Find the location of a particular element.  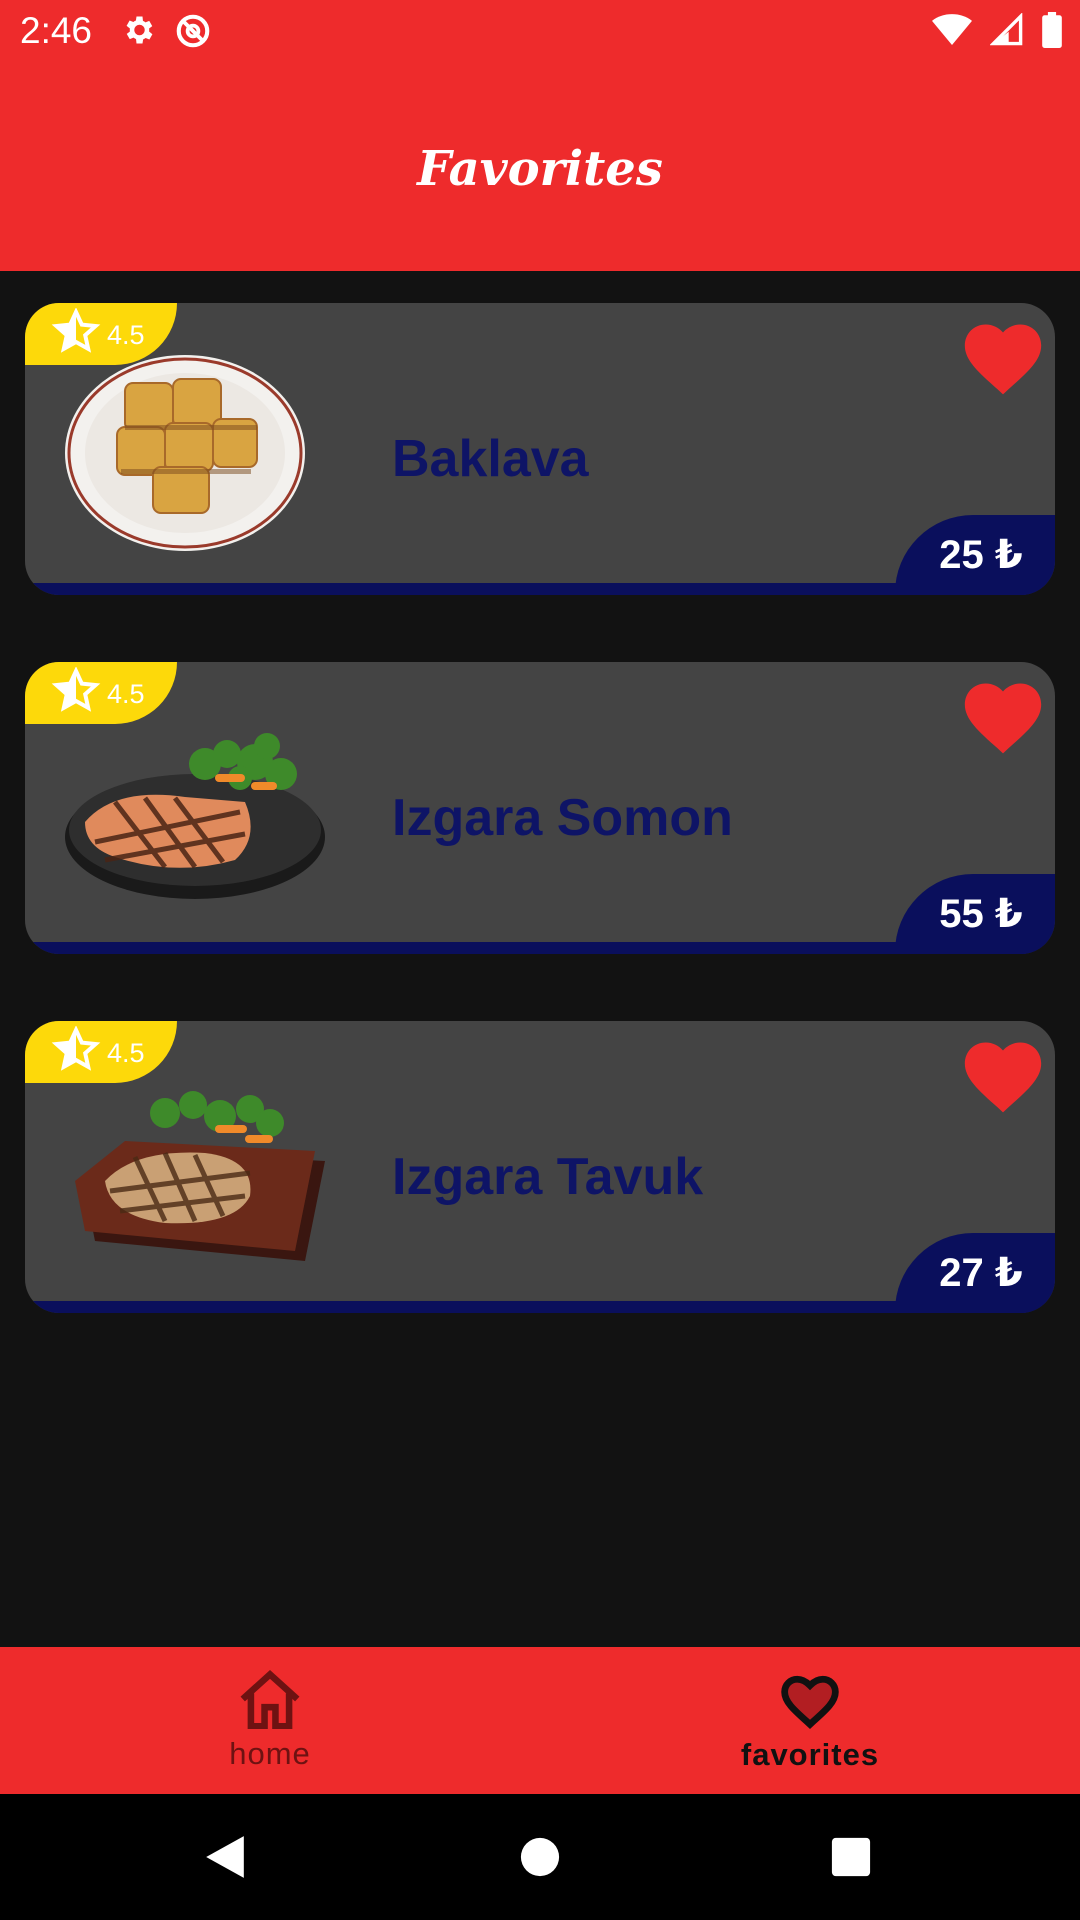

system-navigation-bar is located at coordinates (540, 1857).